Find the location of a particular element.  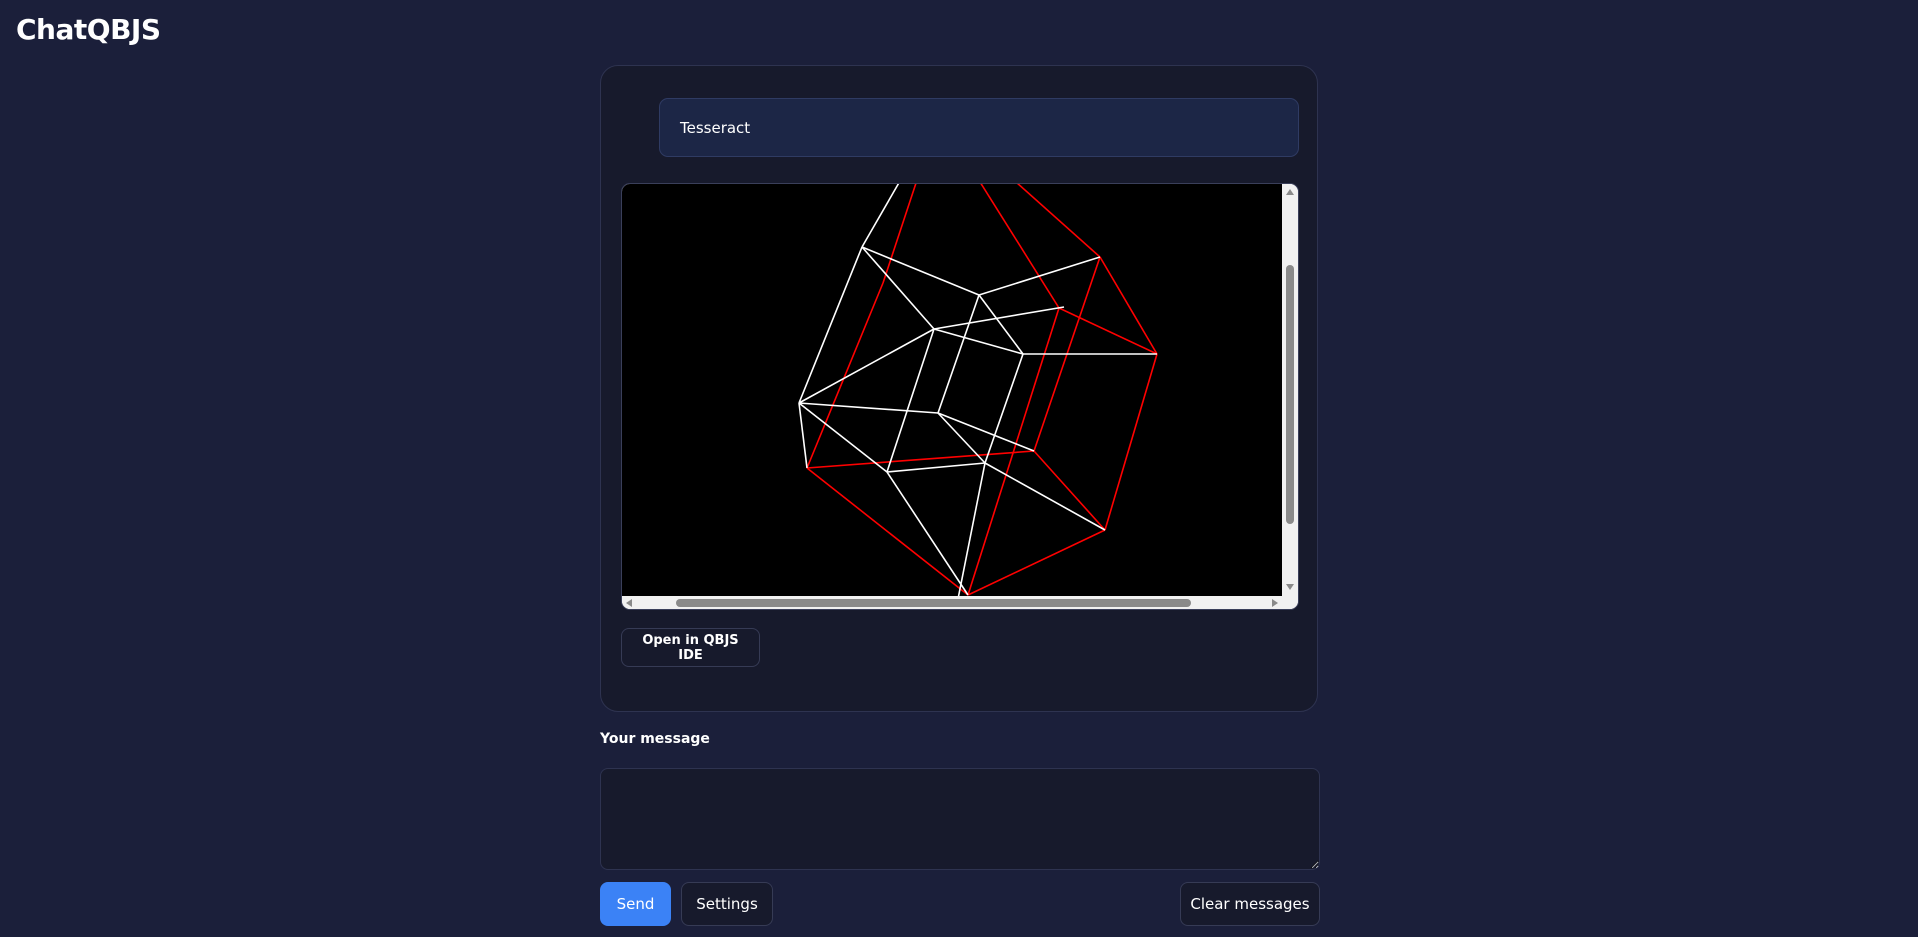

horizontal-scrollbar is located at coordinates (952, 602).